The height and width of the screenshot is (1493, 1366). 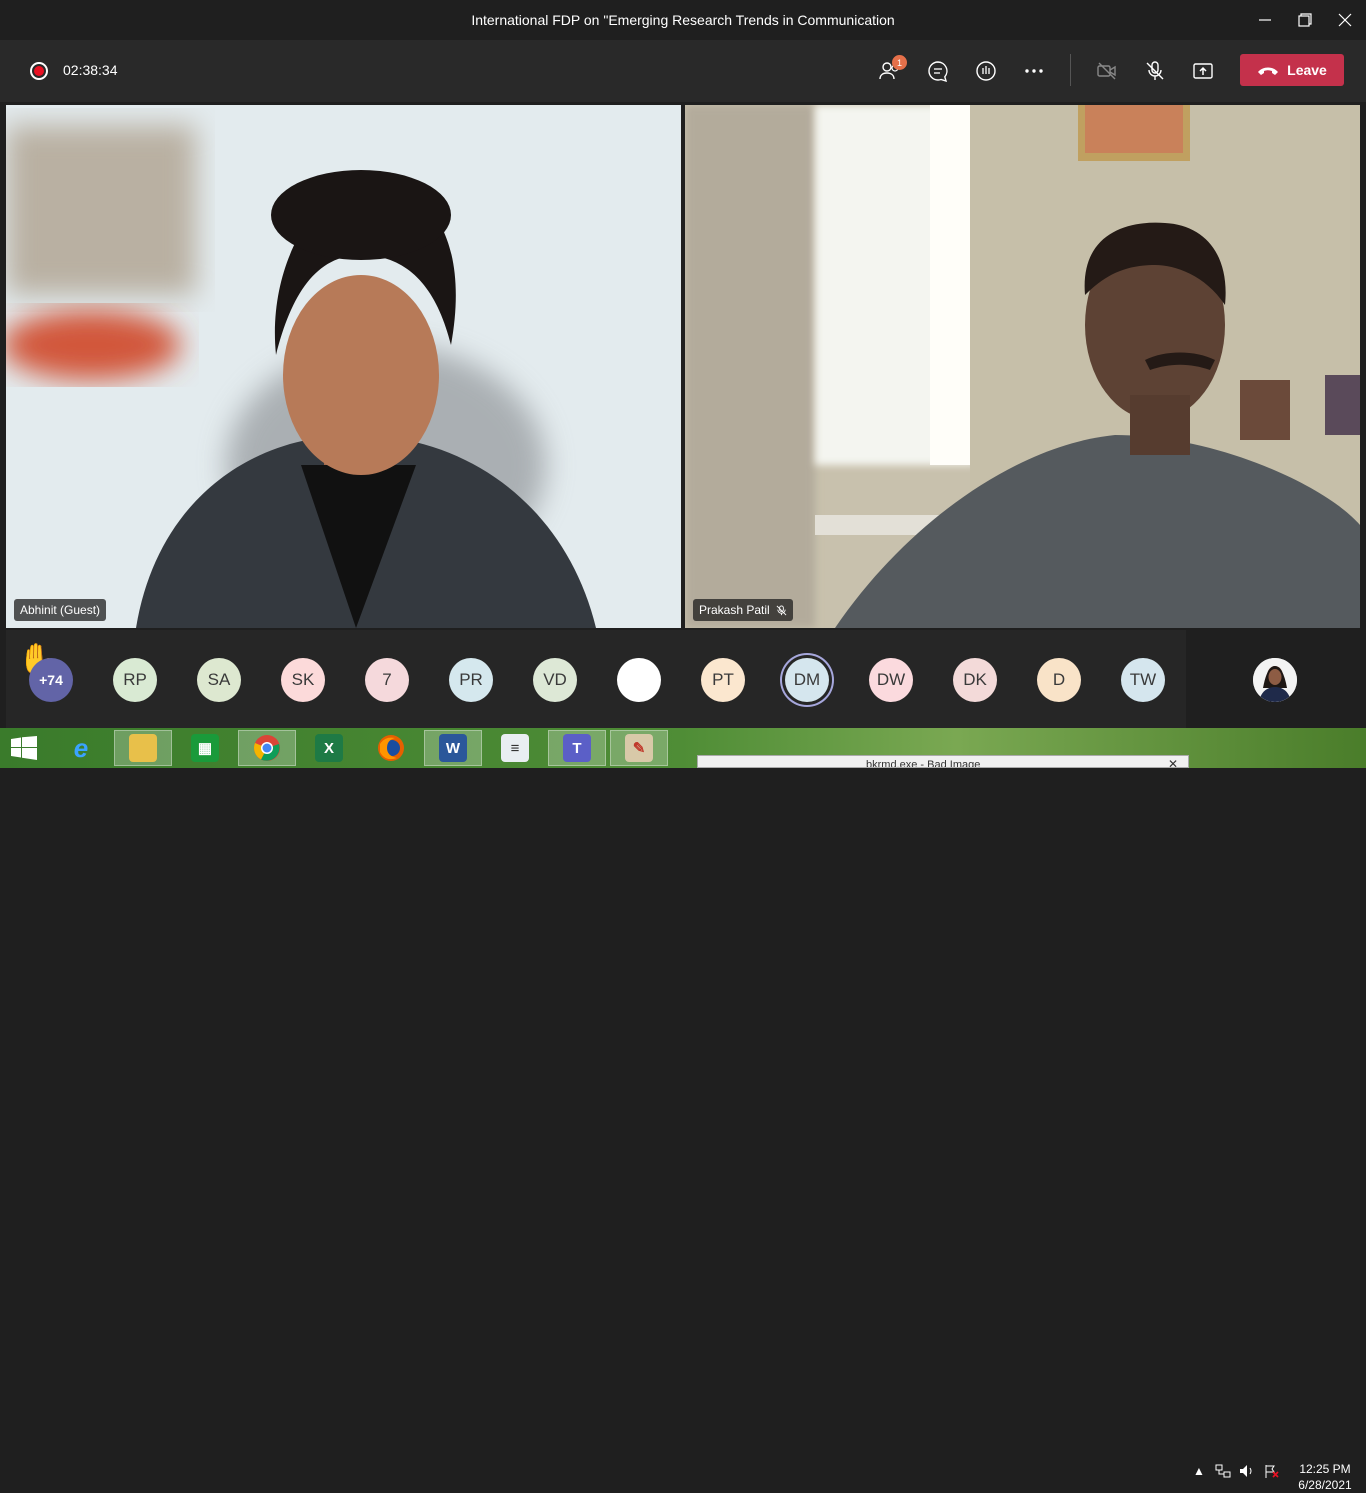 I want to click on chevron-up-icon: ▲, so click(x=1199, y=1471).